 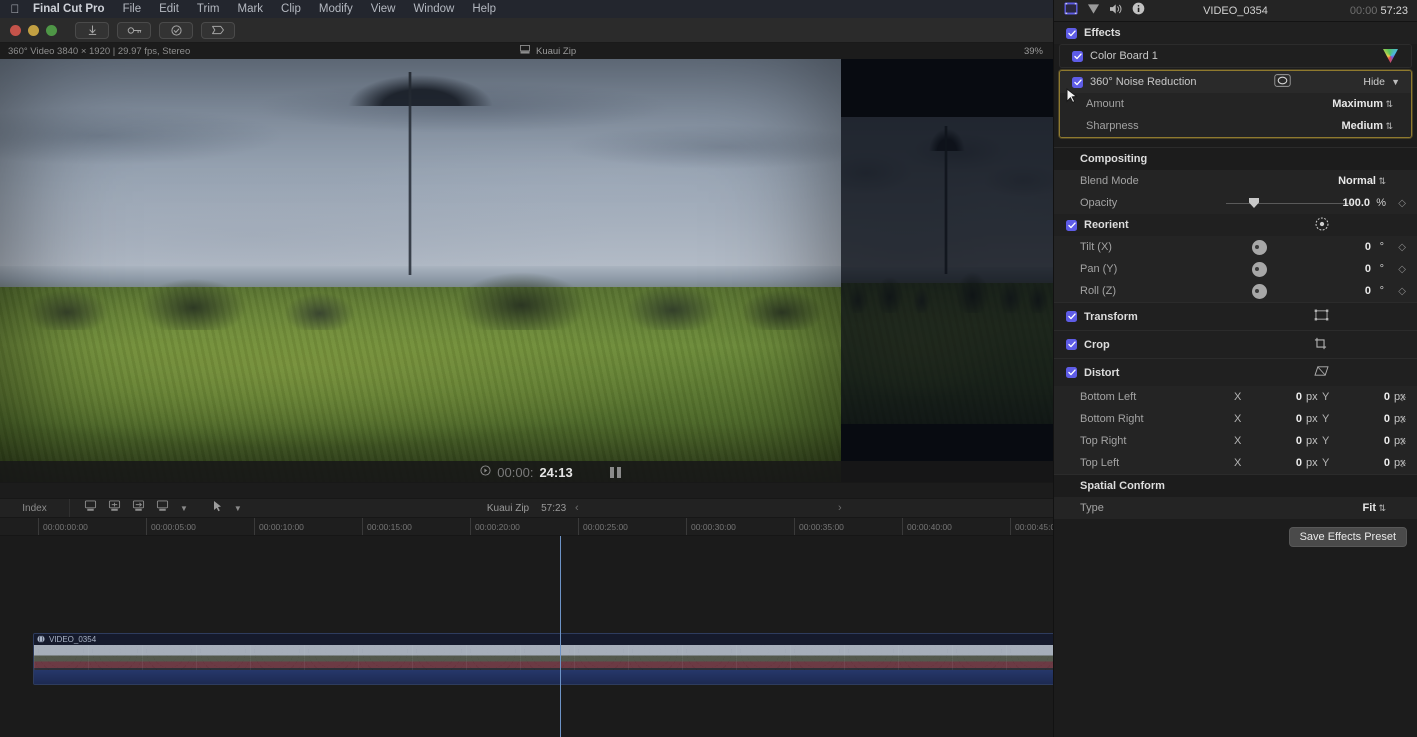 I want to click on distort-bottom-right-row: Bottom Right X 0 px Y 0 px ◇, so click(x=1235, y=419).